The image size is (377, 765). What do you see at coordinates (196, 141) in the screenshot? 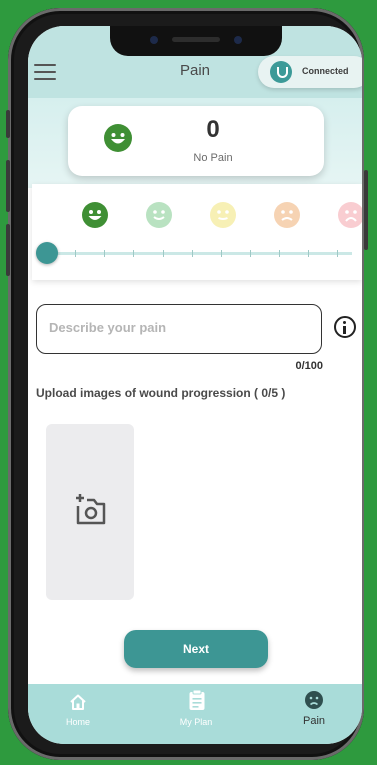
I see `pain-score-card: 0 No Pain` at bounding box center [196, 141].